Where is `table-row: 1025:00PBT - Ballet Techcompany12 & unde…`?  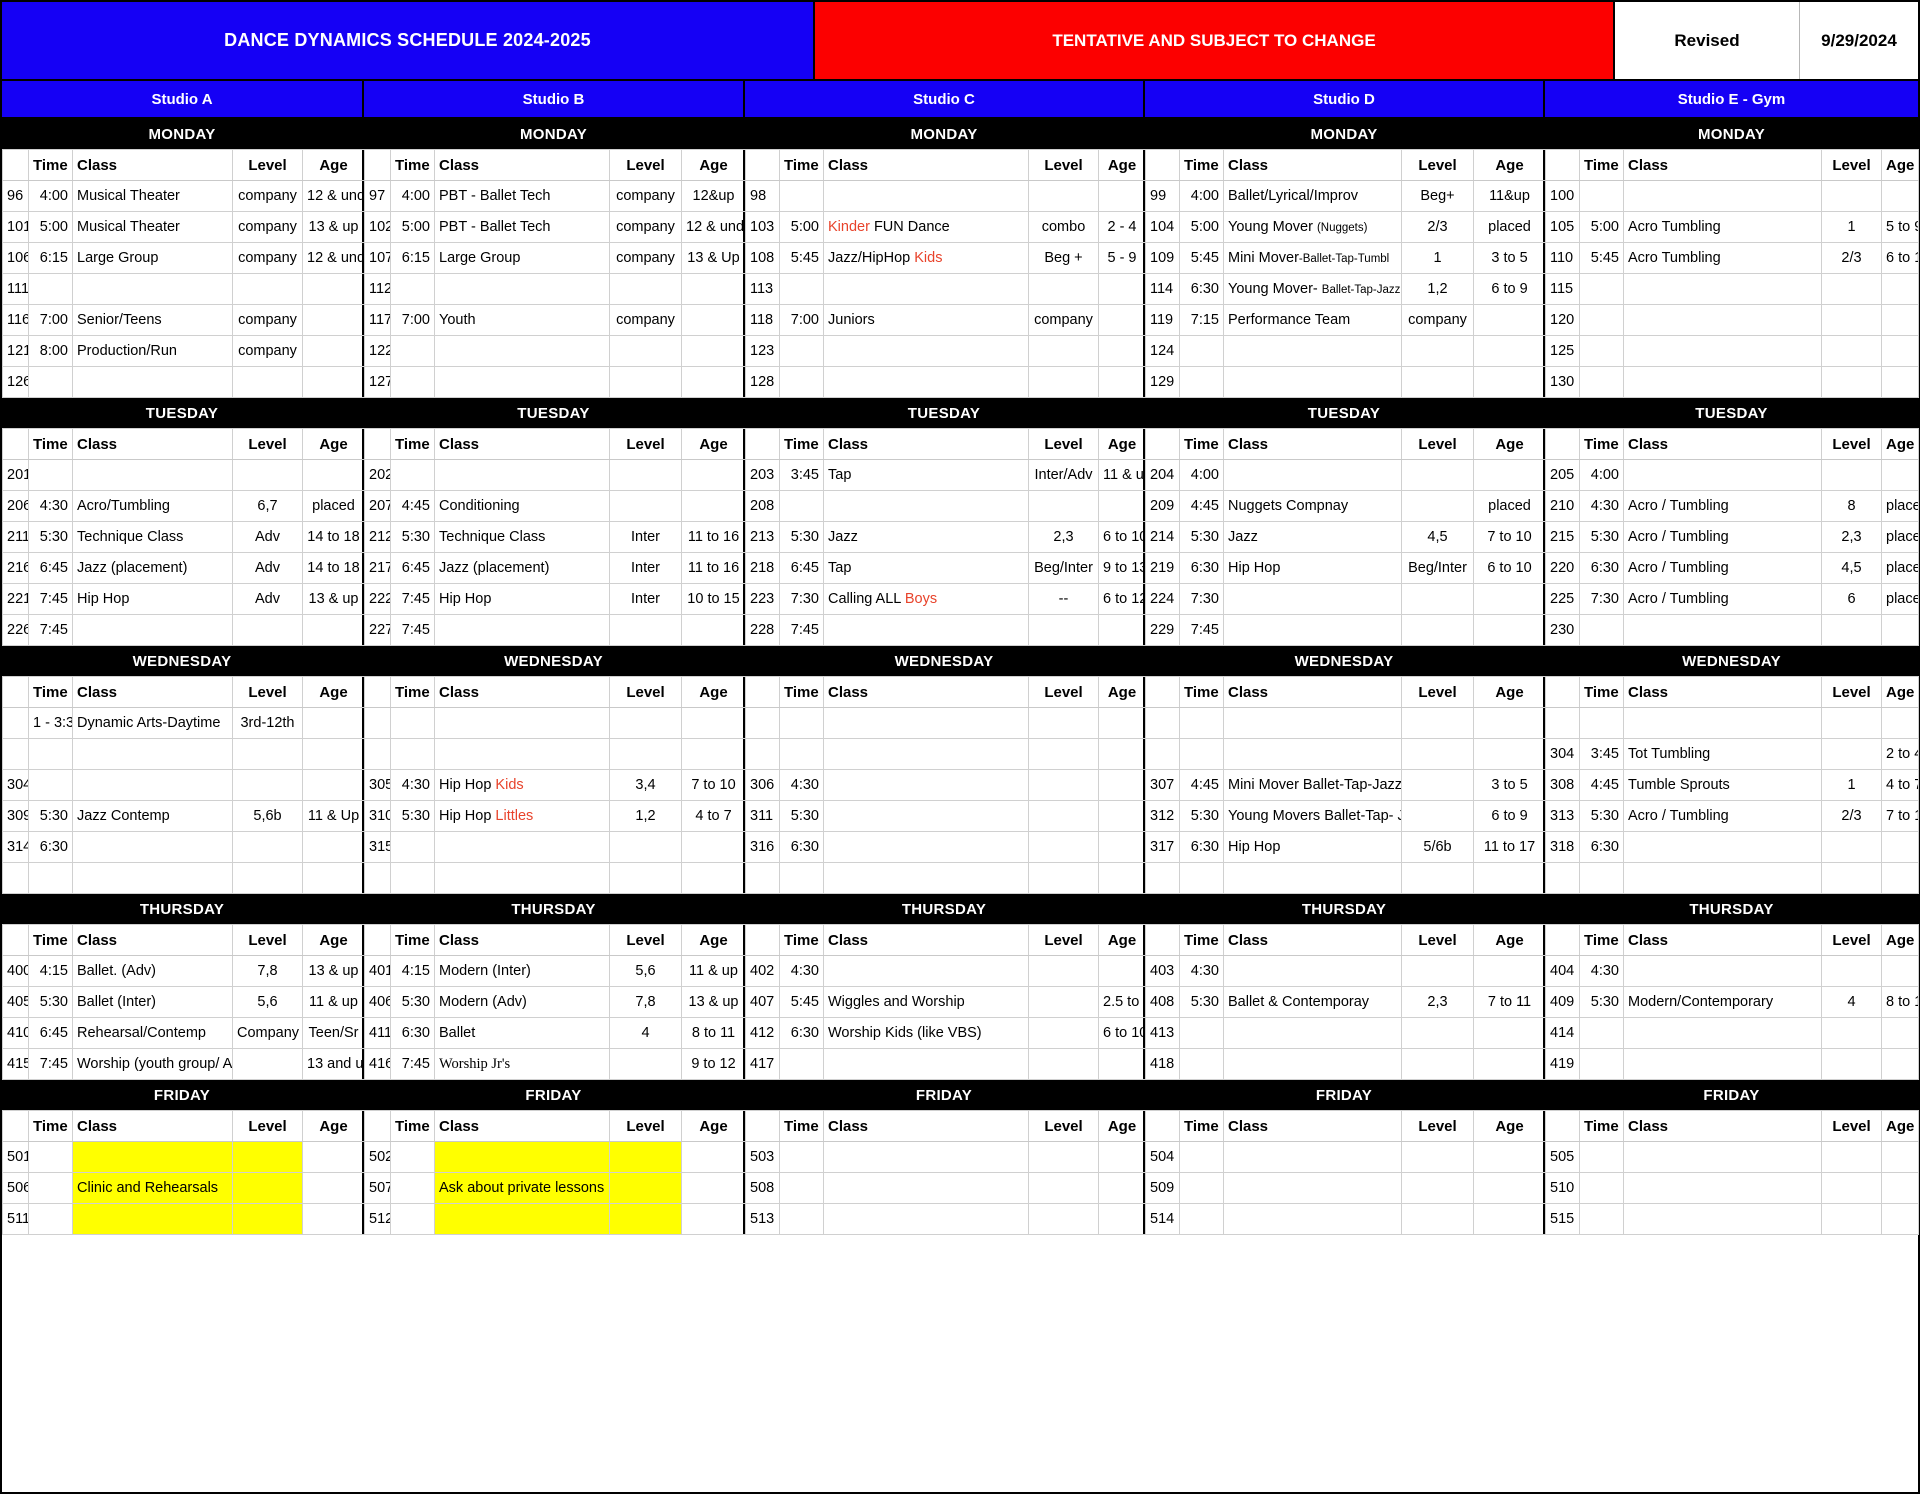 table-row: 1025:00PBT - Ballet Techcompany12 & unde… is located at coordinates (555, 227).